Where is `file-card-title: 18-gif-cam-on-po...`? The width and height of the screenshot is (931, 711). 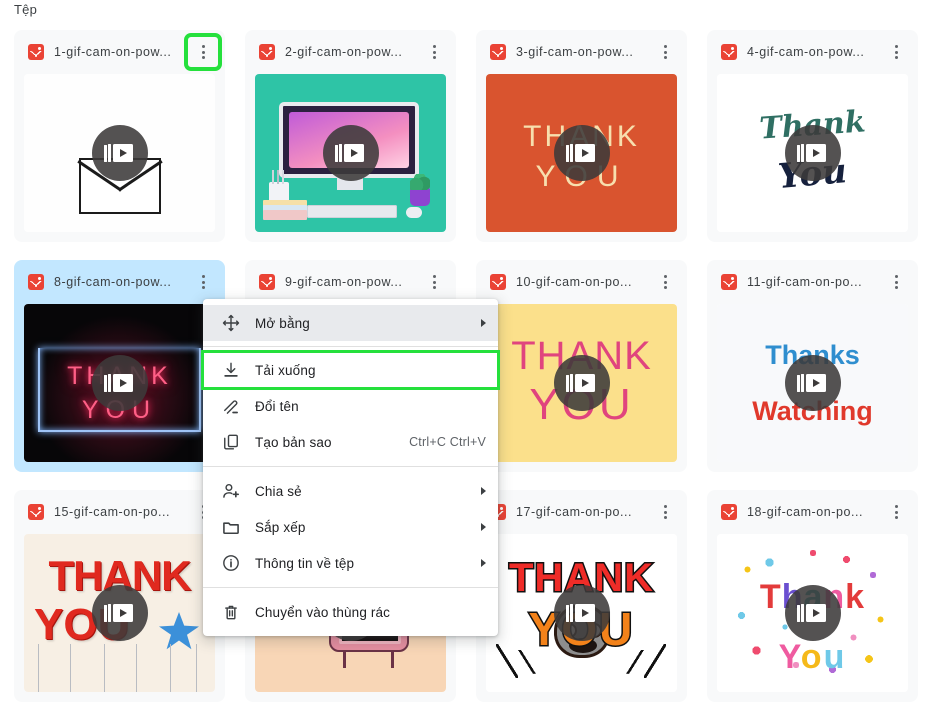
file-card-title: 18-gif-cam-on-po... is located at coordinates (805, 512).